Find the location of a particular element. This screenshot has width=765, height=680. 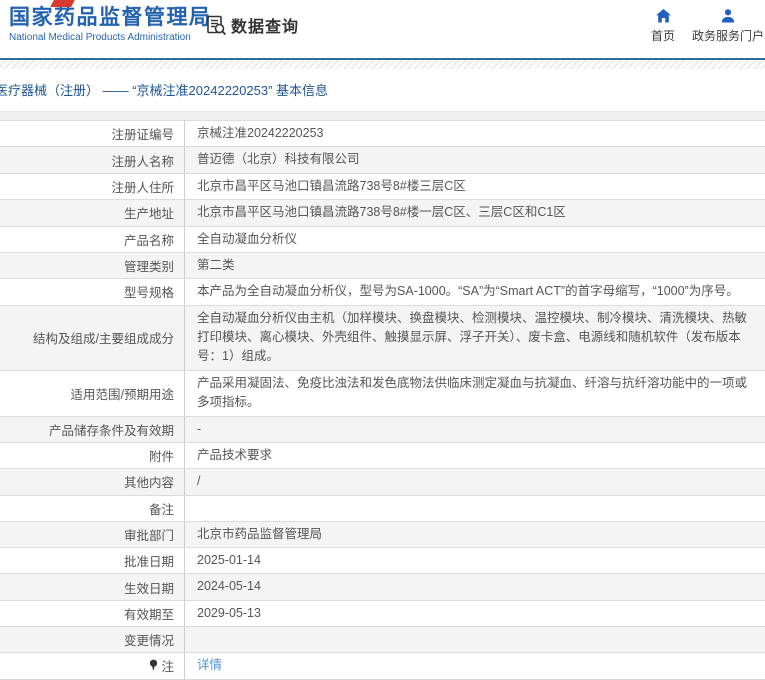

row-value-text: 2029-05-13 is located at coordinates (229, 612).